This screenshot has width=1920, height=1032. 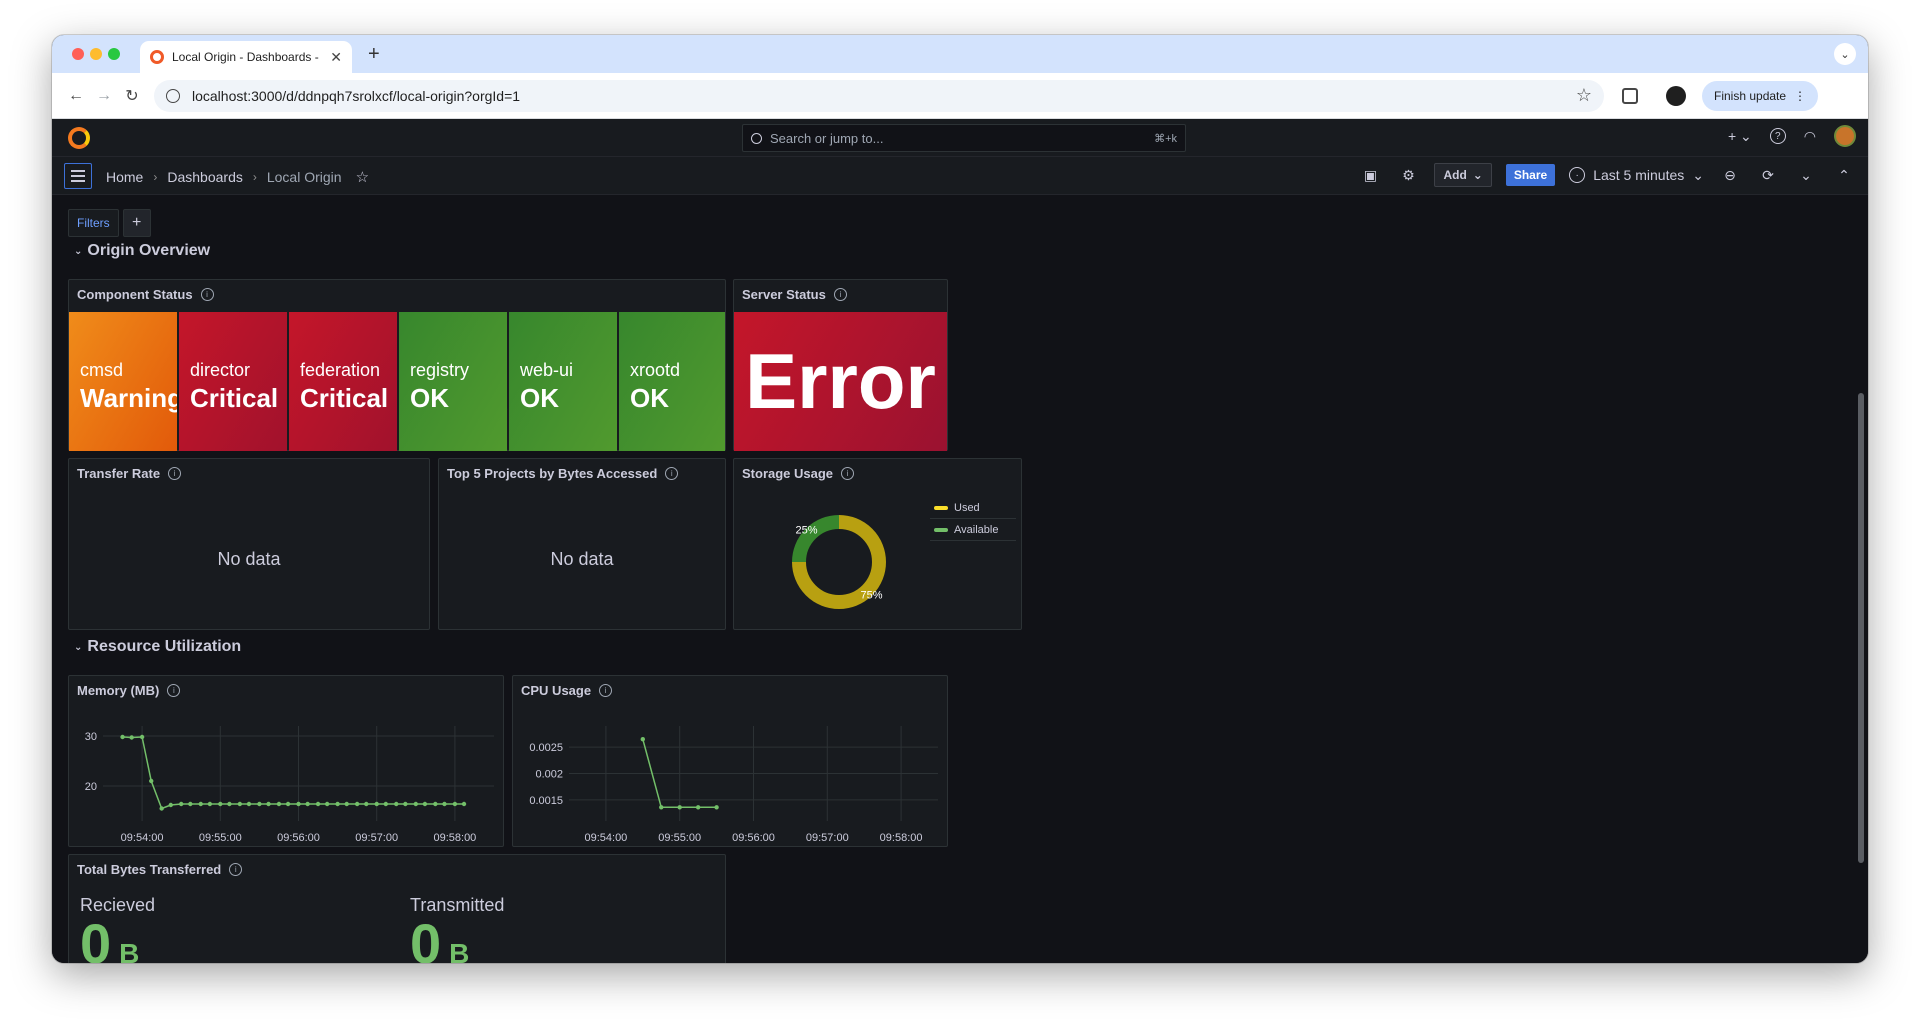 I want to click on refresh-interval-chevron-icon: ⌄, so click(x=1806, y=175).